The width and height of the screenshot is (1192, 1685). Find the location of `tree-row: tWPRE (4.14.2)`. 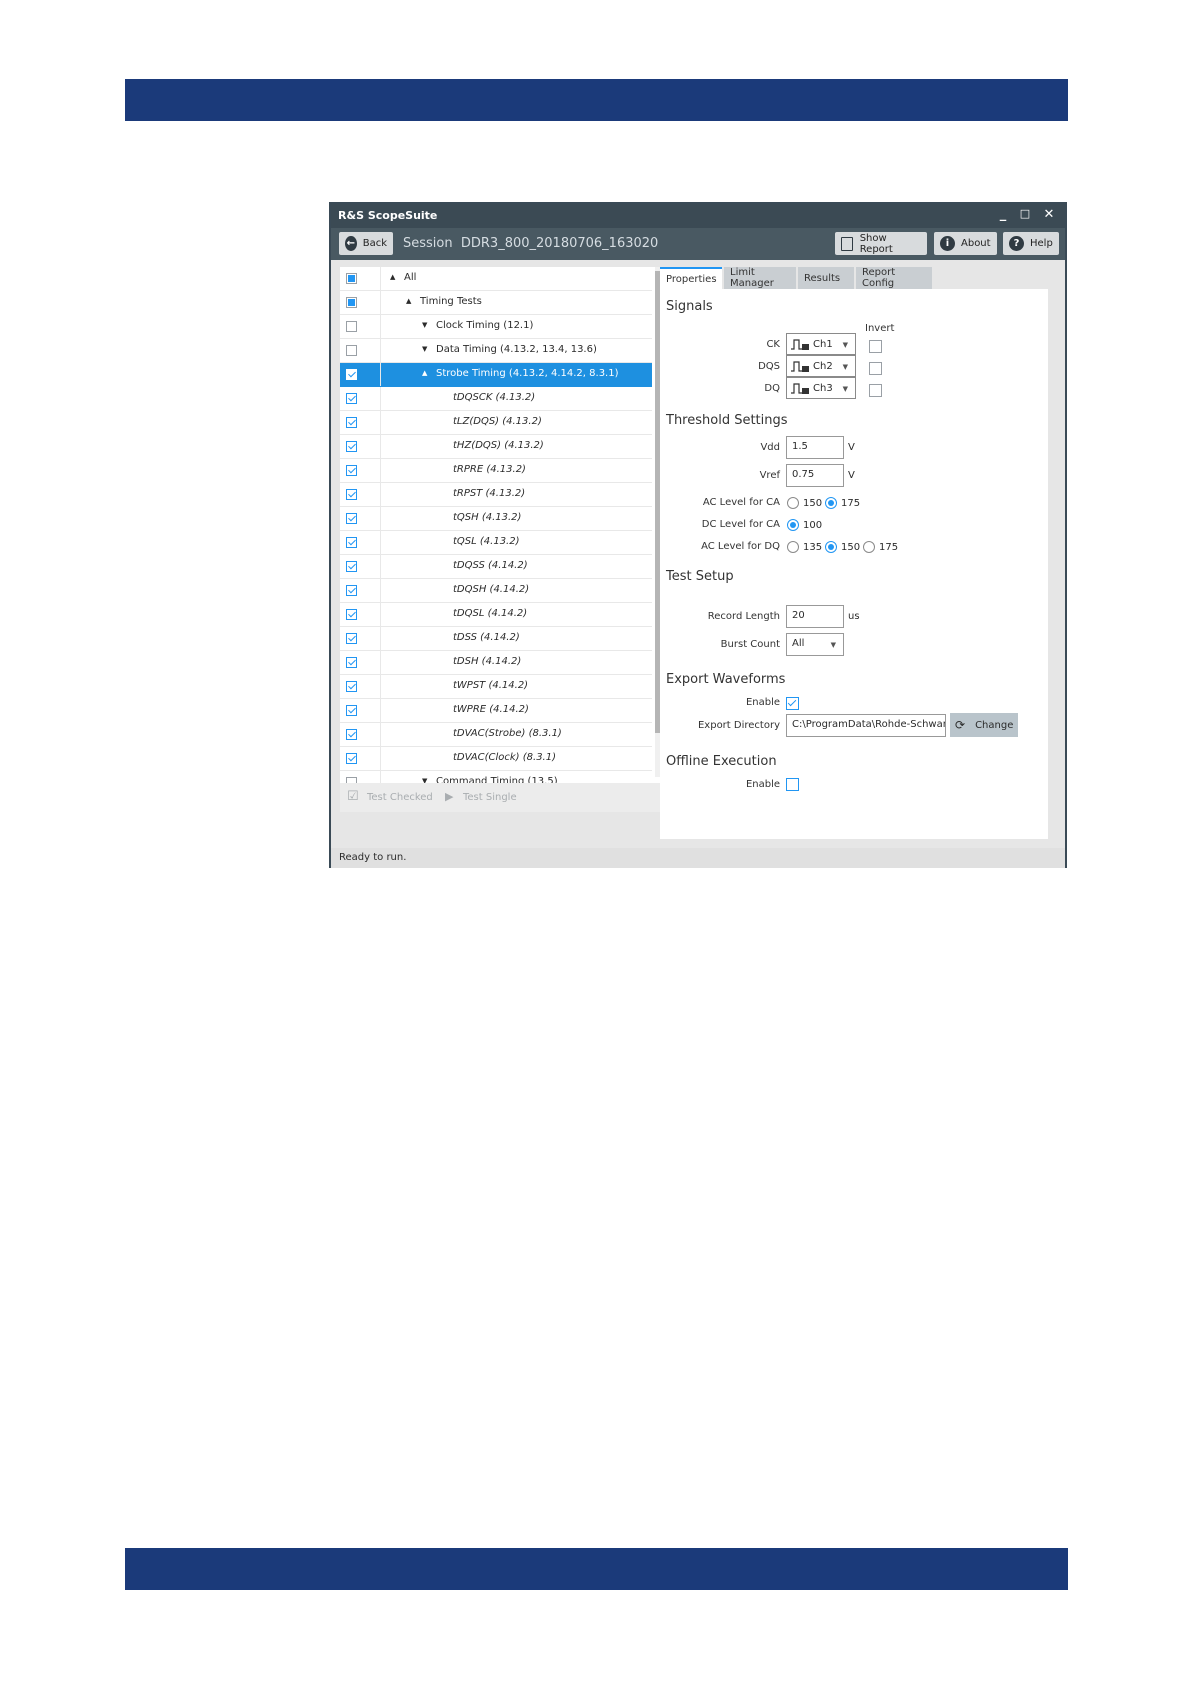

tree-row: tWPRE (4.14.2) is located at coordinates (496, 711).